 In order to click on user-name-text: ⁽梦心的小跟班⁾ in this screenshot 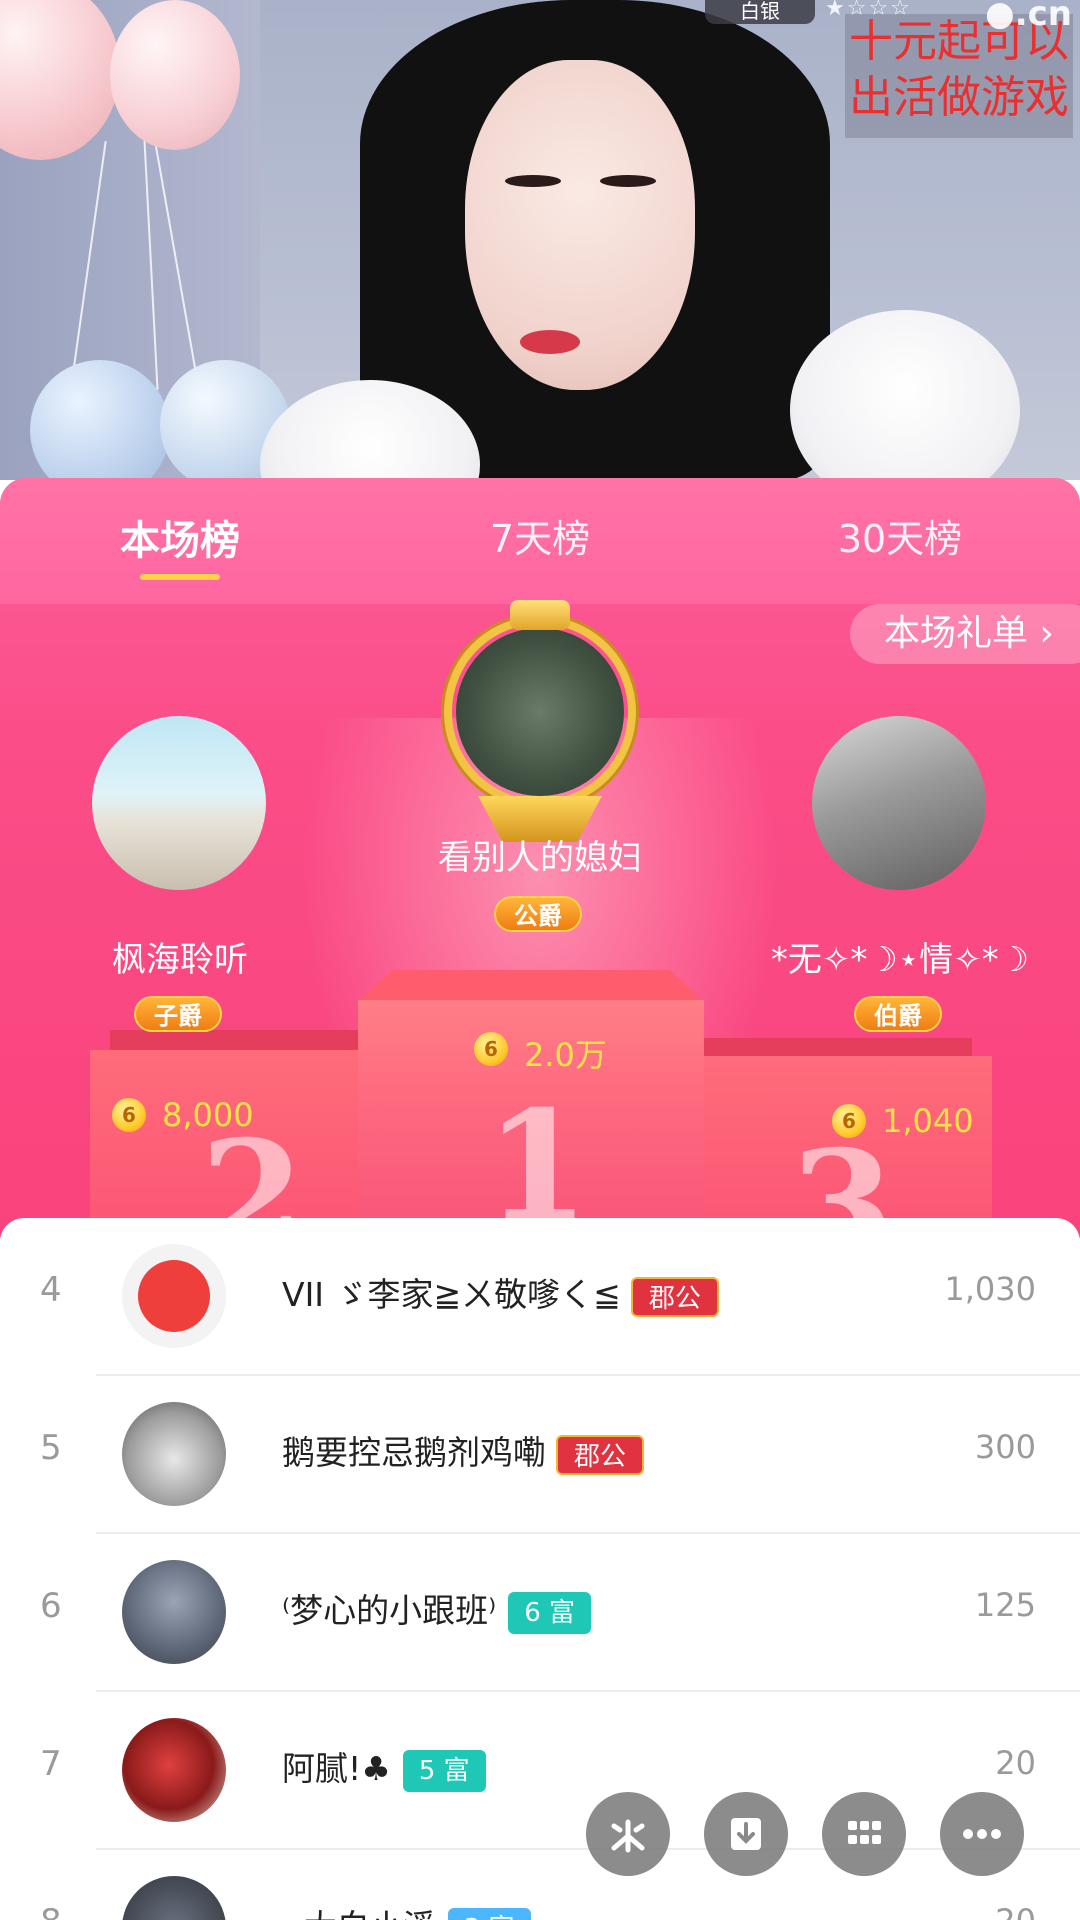, I will do `click(389, 1610)`.